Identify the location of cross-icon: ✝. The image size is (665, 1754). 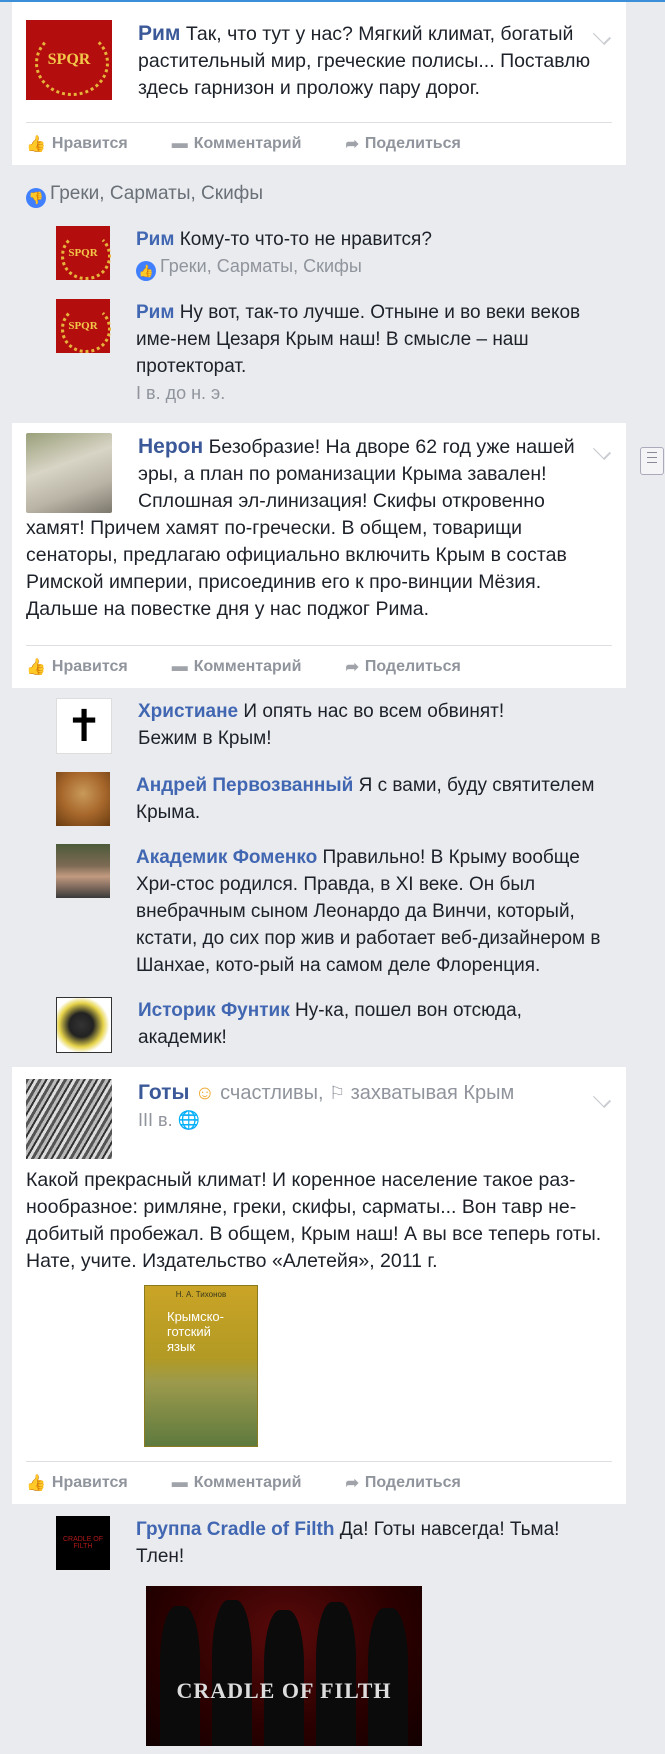
(84, 726).